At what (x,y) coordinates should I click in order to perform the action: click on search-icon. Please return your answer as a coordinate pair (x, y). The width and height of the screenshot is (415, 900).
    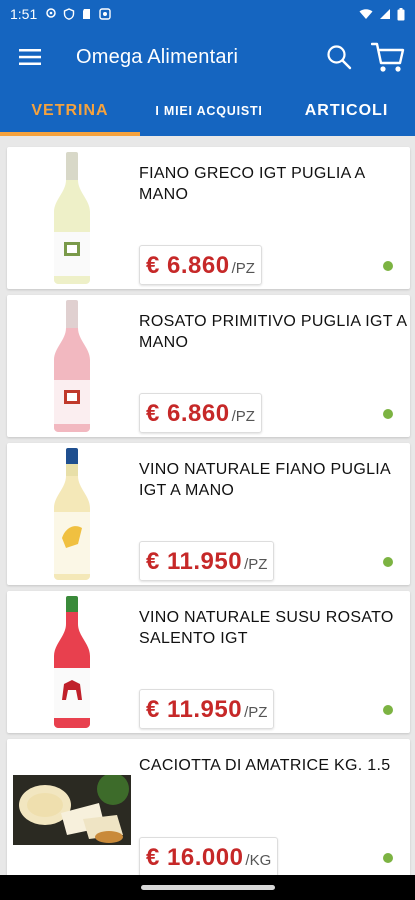
    Looking at the image, I should click on (339, 57).